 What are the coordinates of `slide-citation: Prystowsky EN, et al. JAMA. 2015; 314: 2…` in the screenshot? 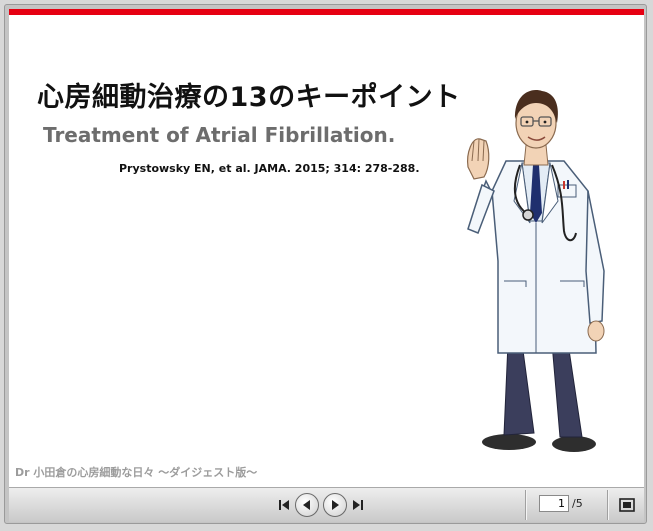 It's located at (269, 168).